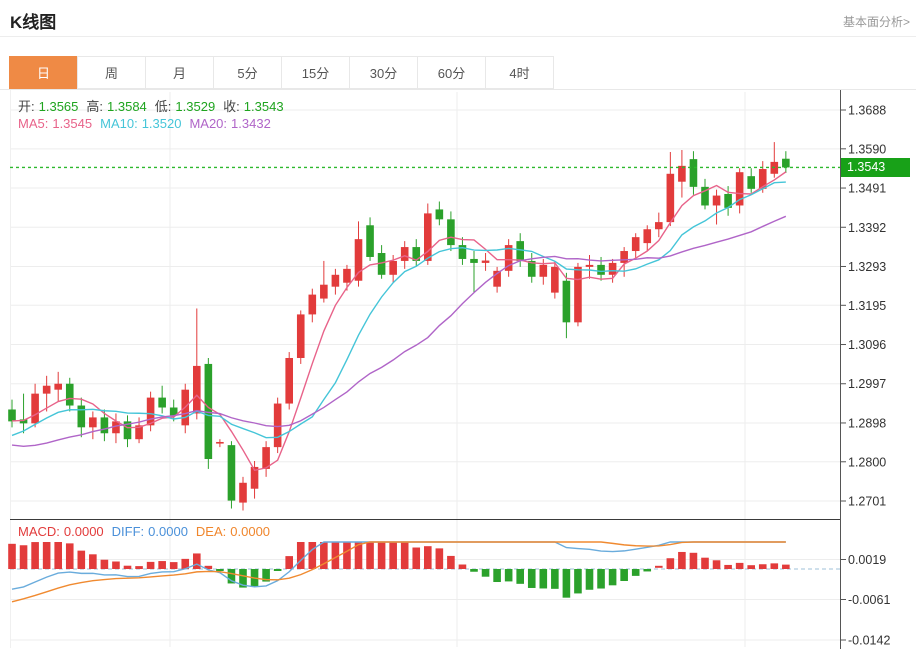 This screenshot has height=649, width=916. What do you see at coordinates (230, 123) in the screenshot?
I see `quote-item: MA20: 1.3432` at bounding box center [230, 123].